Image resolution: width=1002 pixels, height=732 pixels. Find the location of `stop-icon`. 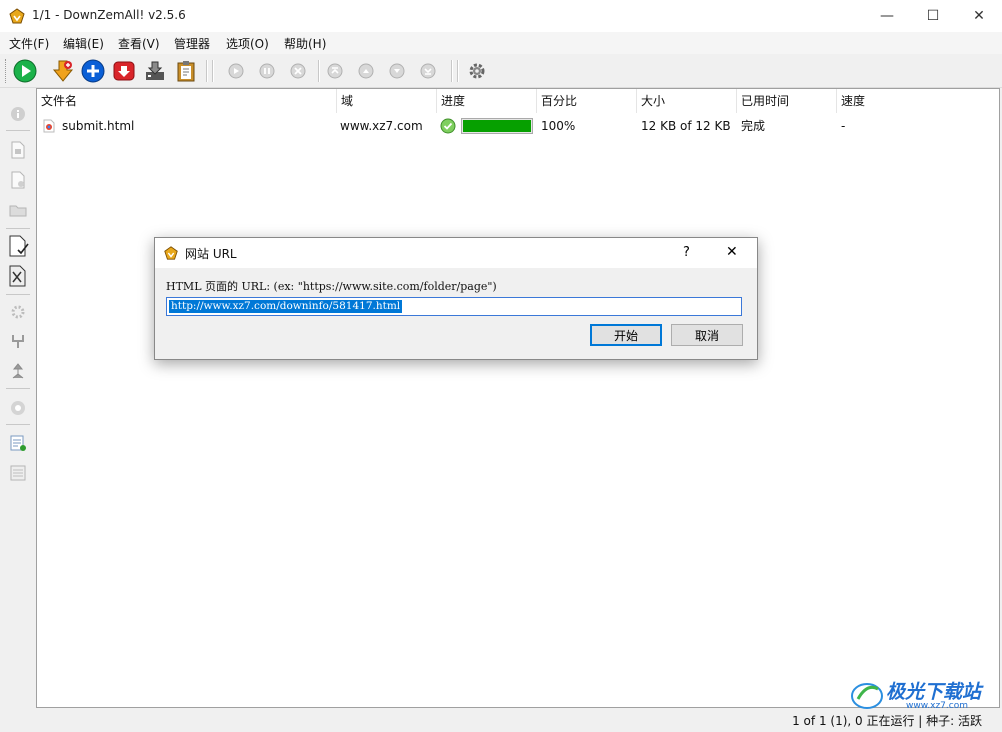

stop-icon is located at coordinates (124, 71).